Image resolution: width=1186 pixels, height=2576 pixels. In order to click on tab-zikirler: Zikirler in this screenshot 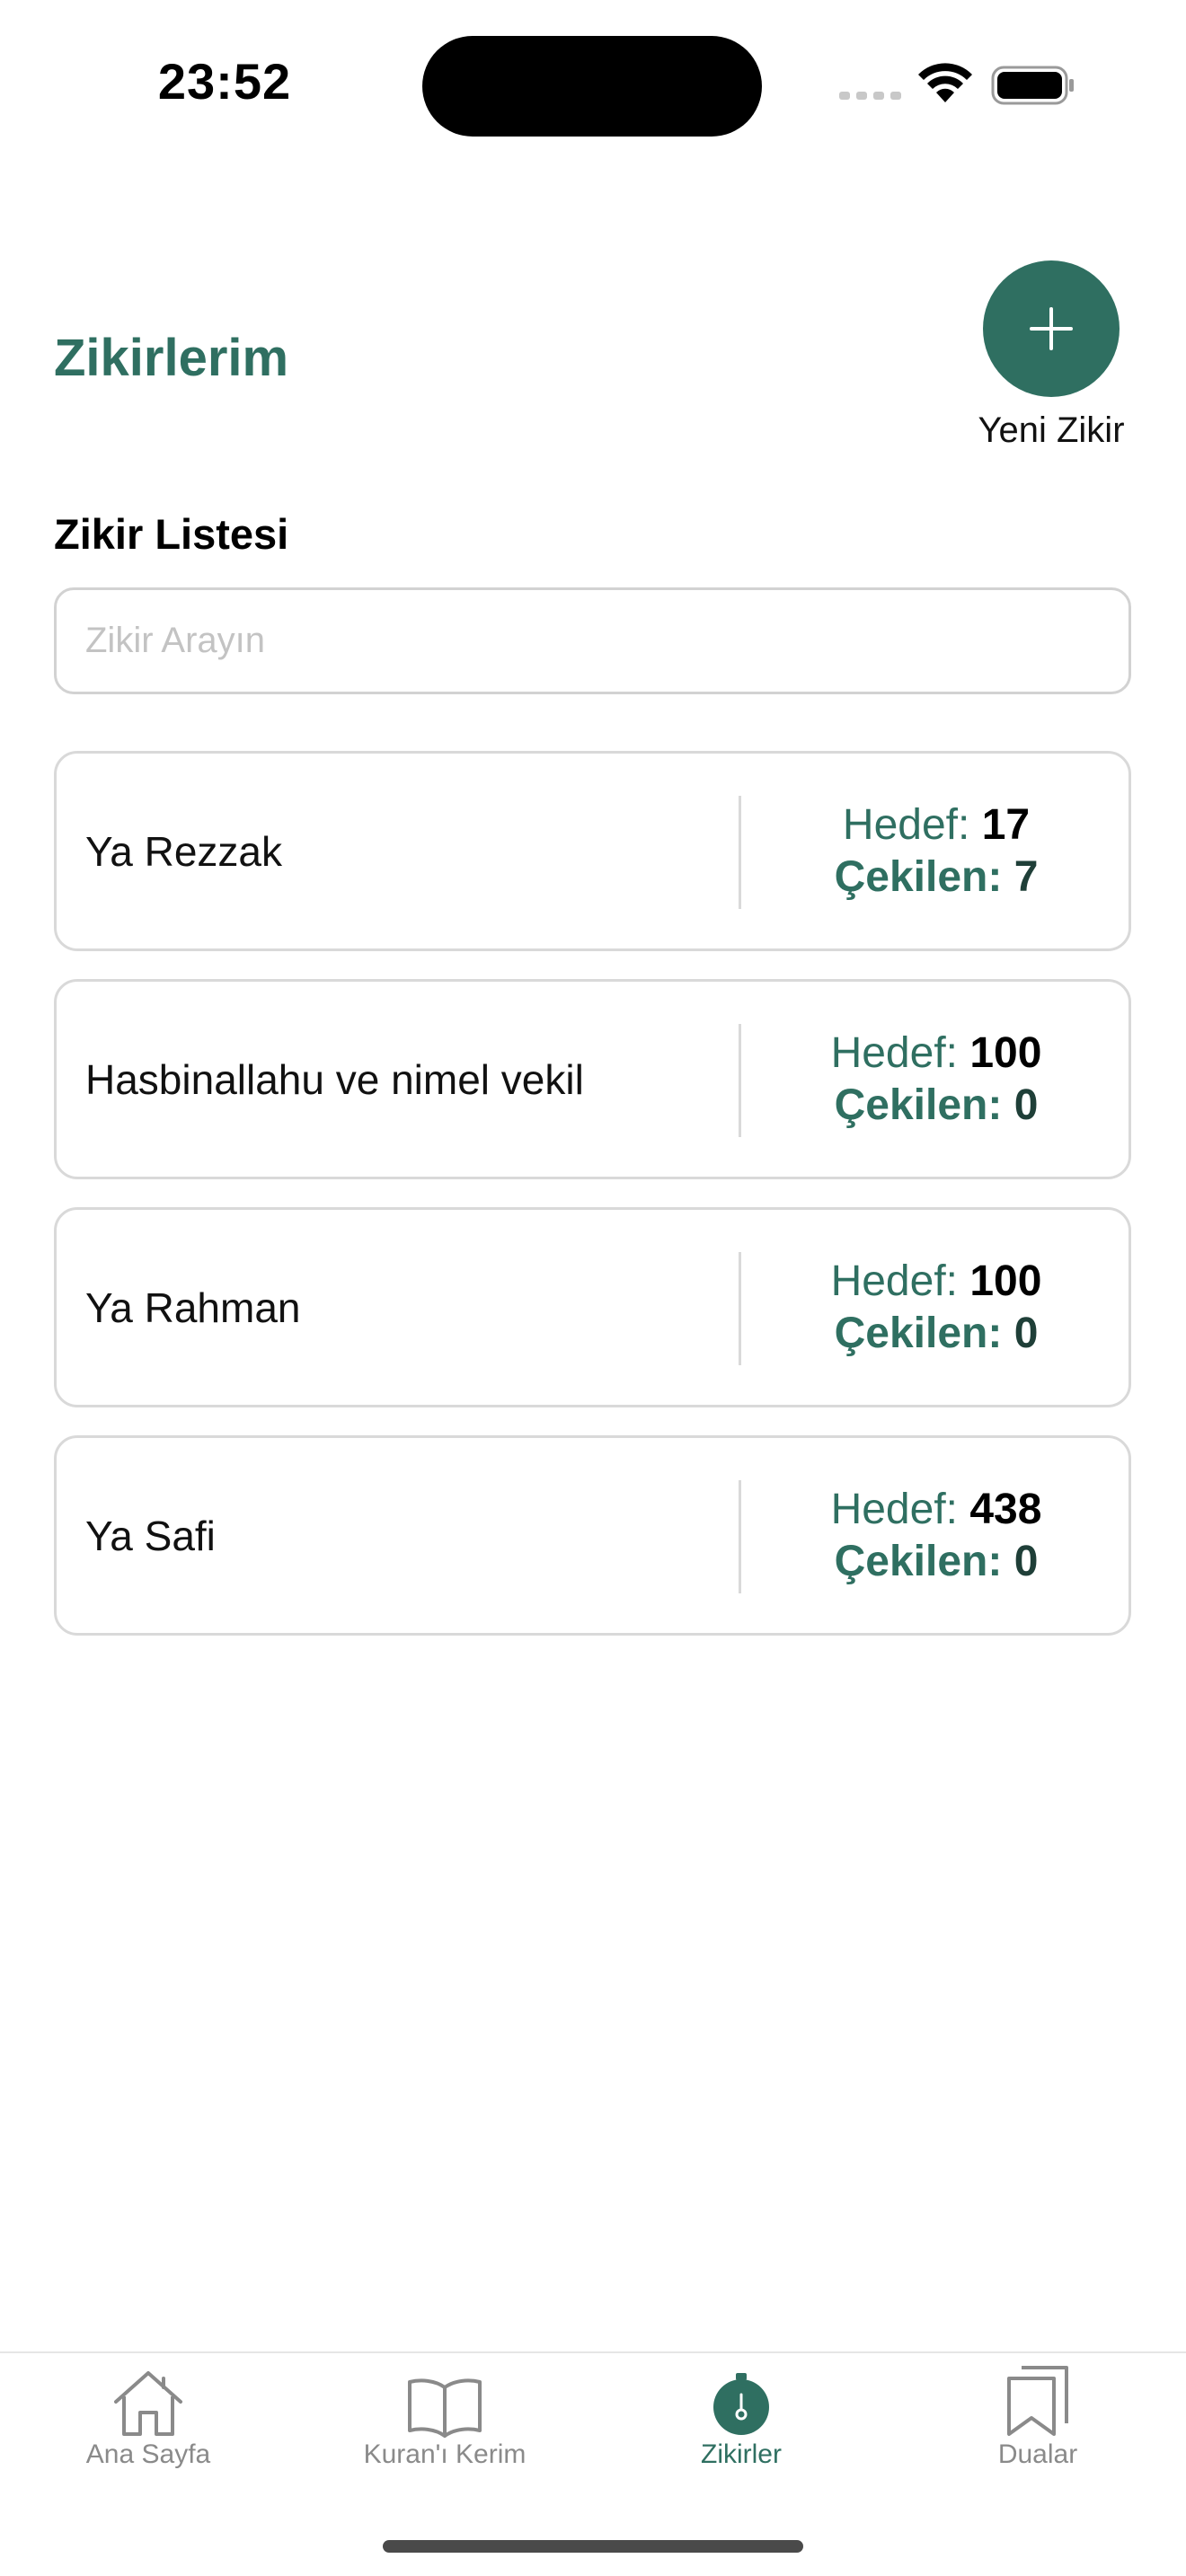, I will do `click(741, 2425)`.